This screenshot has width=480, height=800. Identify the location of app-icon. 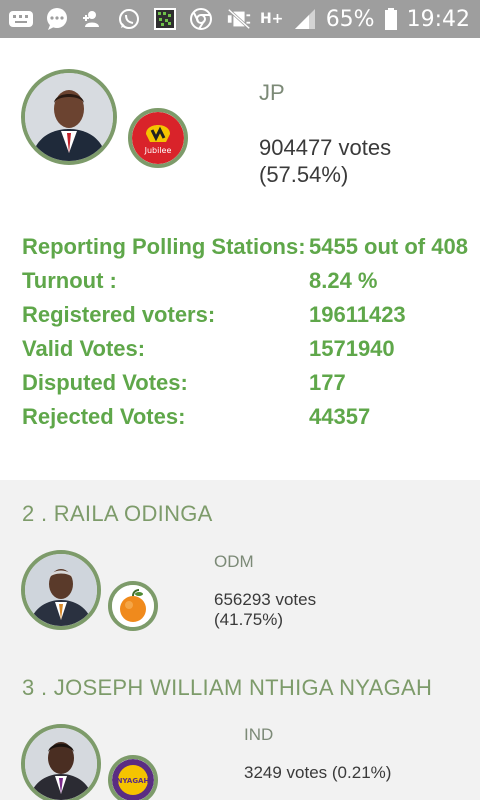
(165, 19).